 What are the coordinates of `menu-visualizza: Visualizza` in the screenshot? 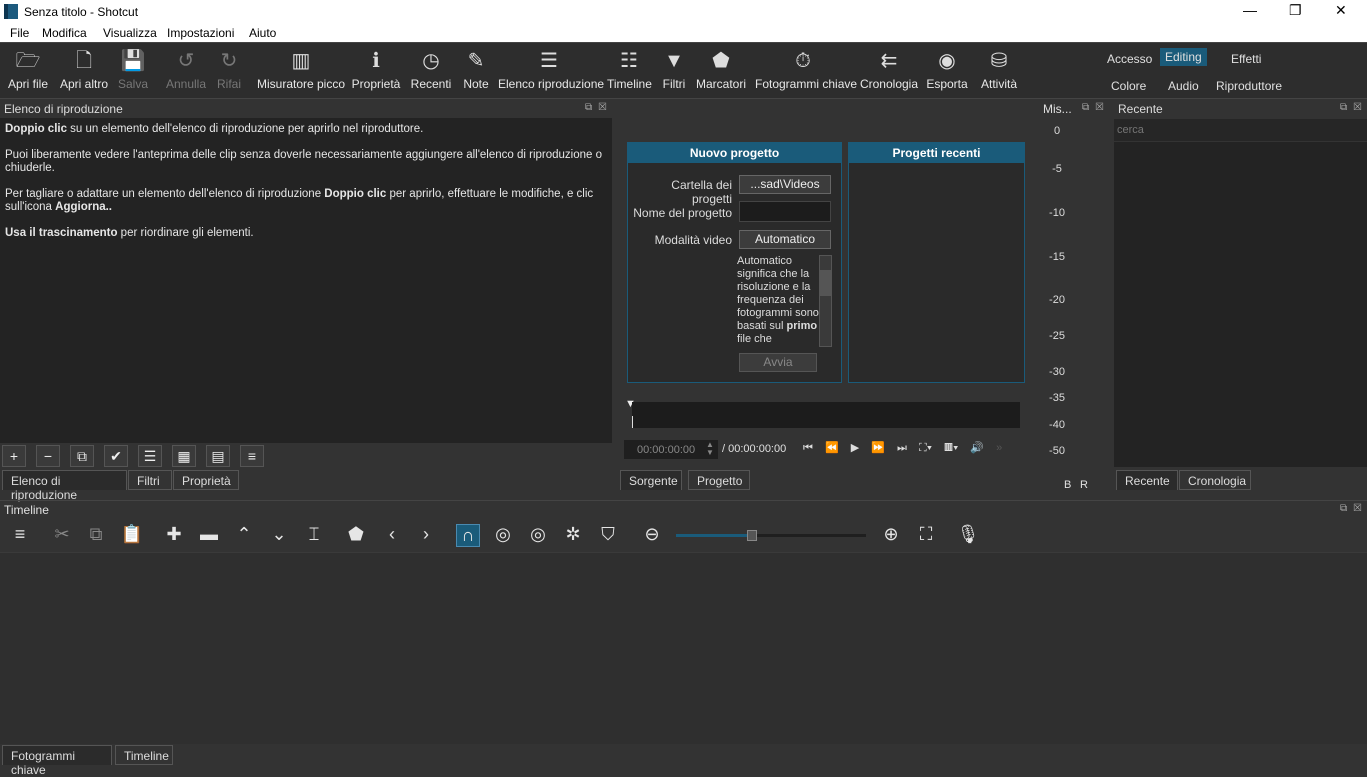 It's located at (130, 33).